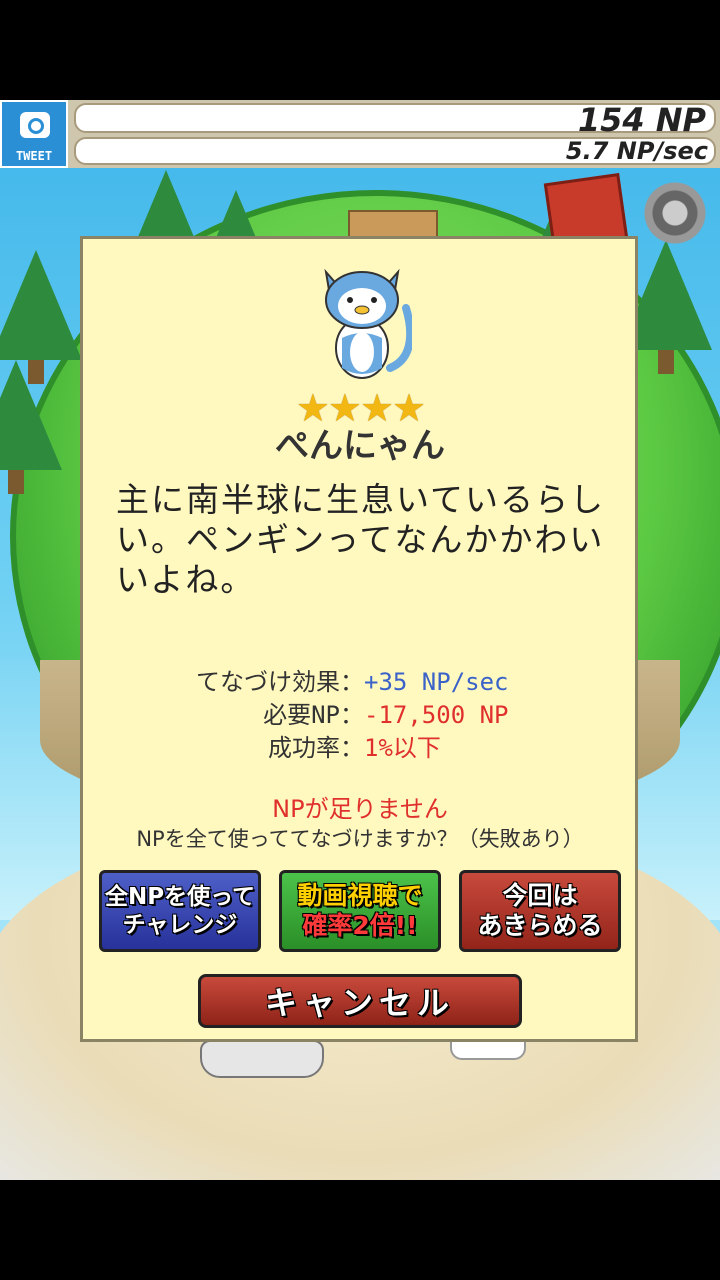  I want to click on tweet-button: TWEET, so click(34, 134).